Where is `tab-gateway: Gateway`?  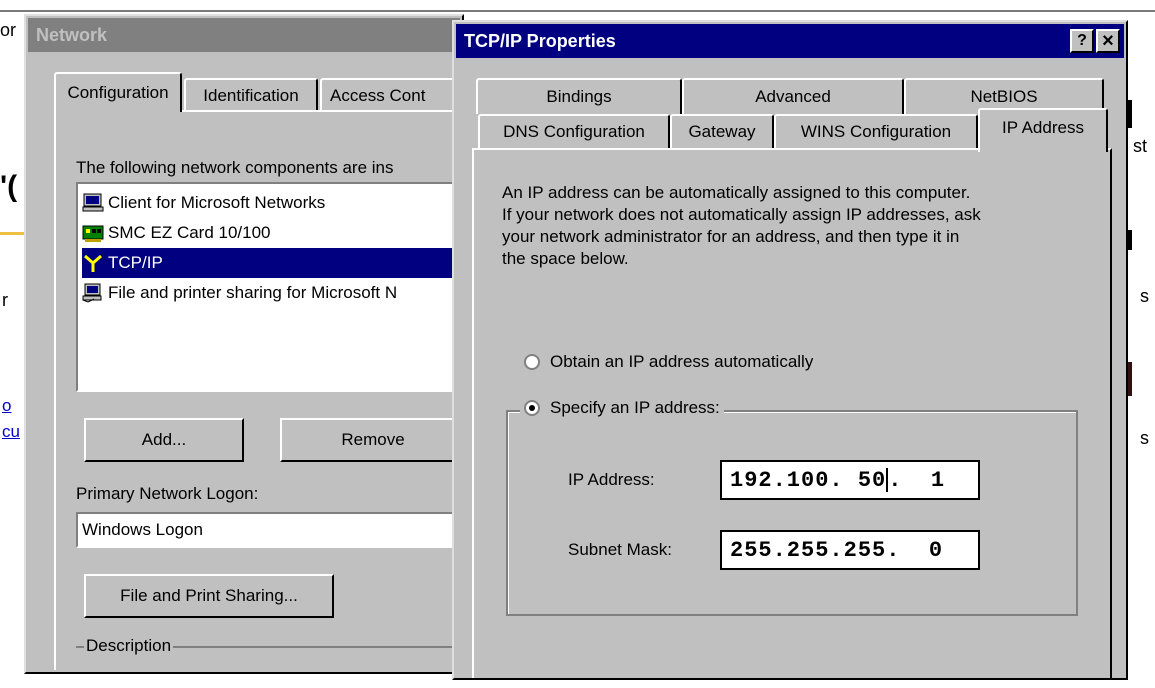 tab-gateway: Gateway is located at coordinates (722, 131).